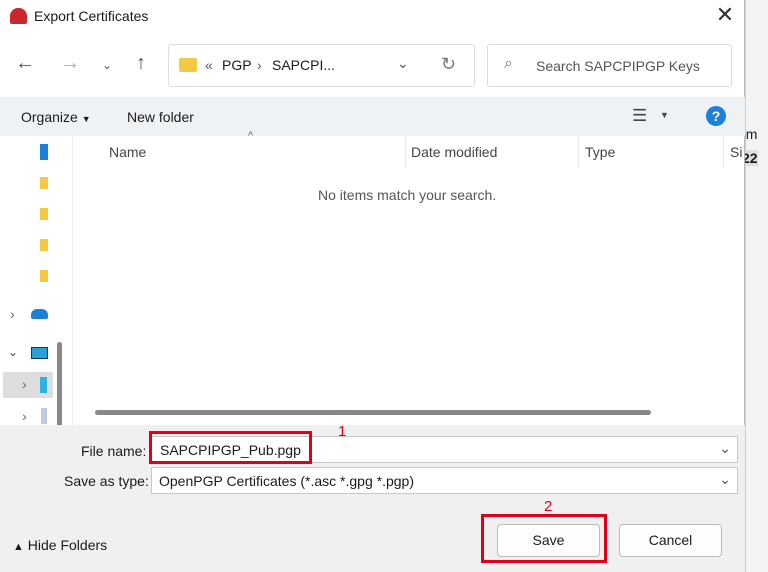 The image size is (768, 572). What do you see at coordinates (716, 116) in the screenshot?
I see `help-button: ?` at bounding box center [716, 116].